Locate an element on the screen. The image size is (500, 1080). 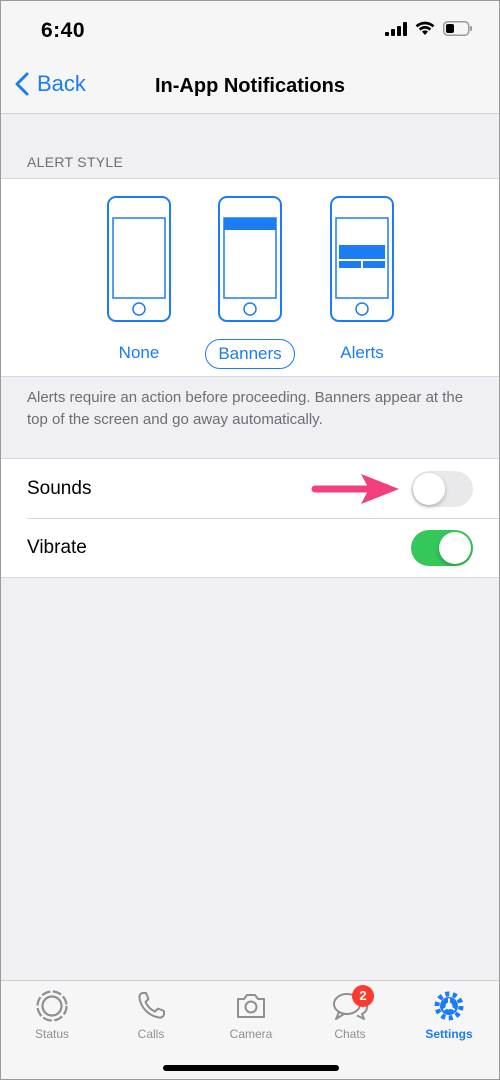
tab-calls: Calls is located at coordinates (151, 1015).